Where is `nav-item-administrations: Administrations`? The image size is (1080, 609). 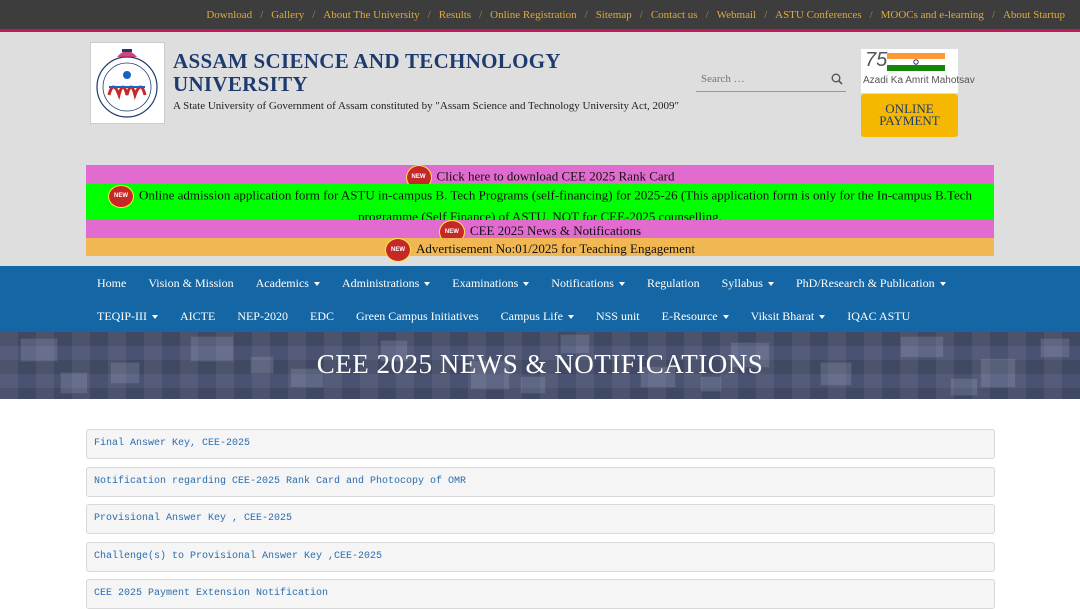
nav-item-administrations: Administrations is located at coordinates (386, 283).